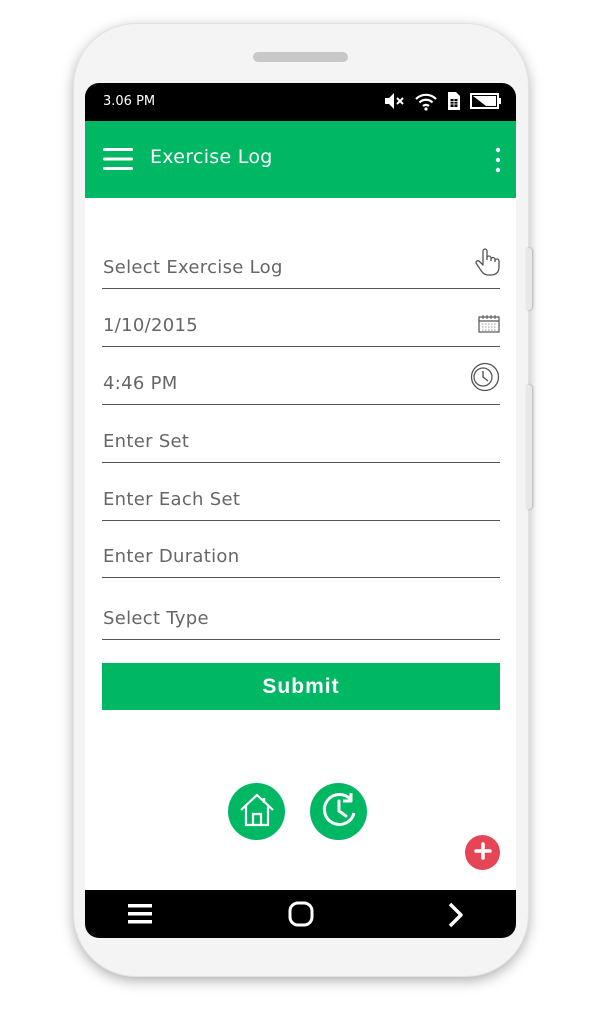 This screenshot has height=1014, width=592. Describe the element at coordinates (485, 379) in the screenshot. I see `clock-icon` at that location.